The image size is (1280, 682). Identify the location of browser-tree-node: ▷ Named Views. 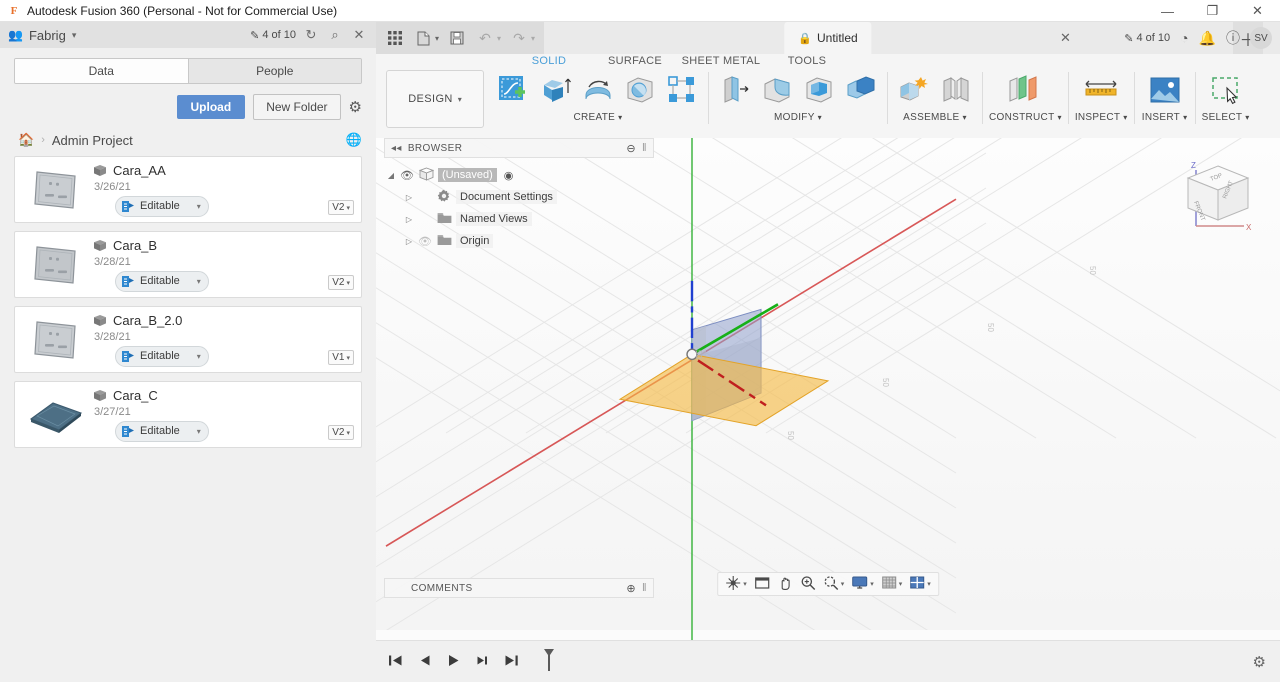
(514, 219).